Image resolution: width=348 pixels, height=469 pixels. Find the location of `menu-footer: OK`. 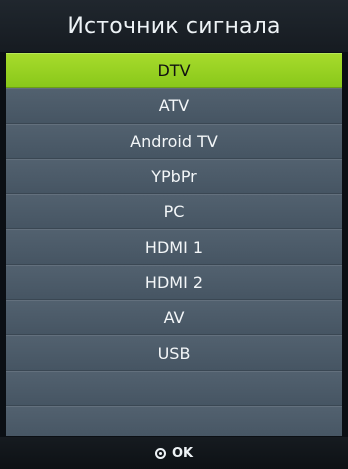

menu-footer: OK is located at coordinates (174, 453).